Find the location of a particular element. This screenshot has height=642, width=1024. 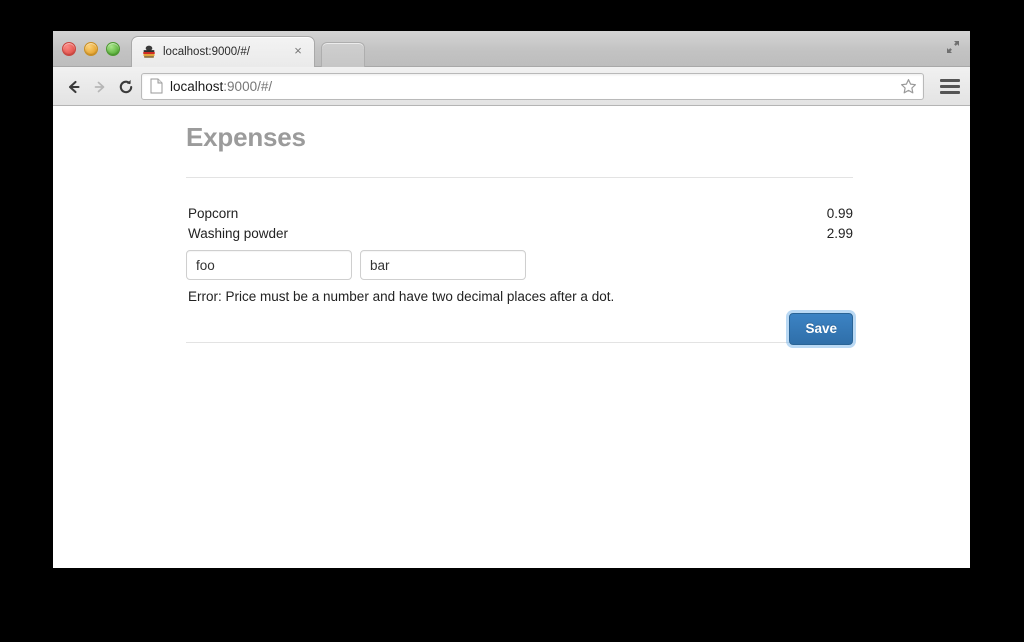

address-bar-path: :9000/#/ is located at coordinates (248, 86).